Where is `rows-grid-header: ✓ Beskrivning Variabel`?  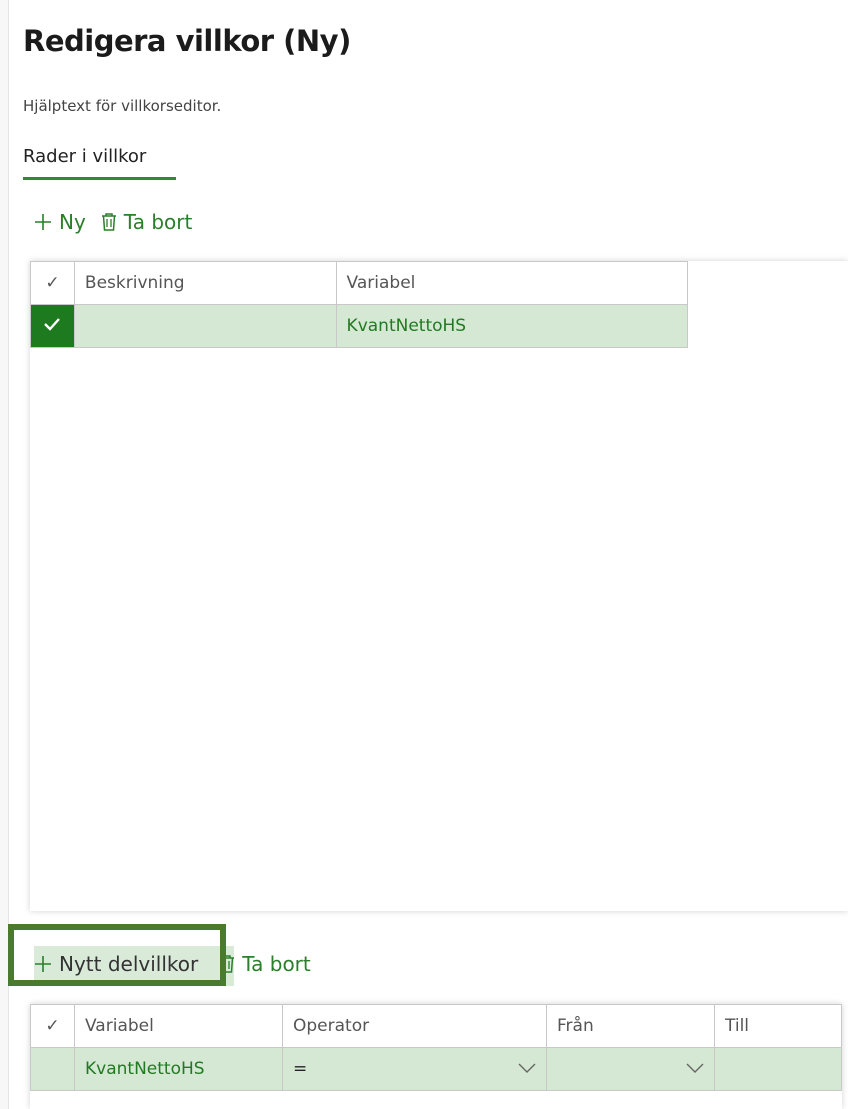 rows-grid-header: ✓ Beskrivning Variabel is located at coordinates (359, 283).